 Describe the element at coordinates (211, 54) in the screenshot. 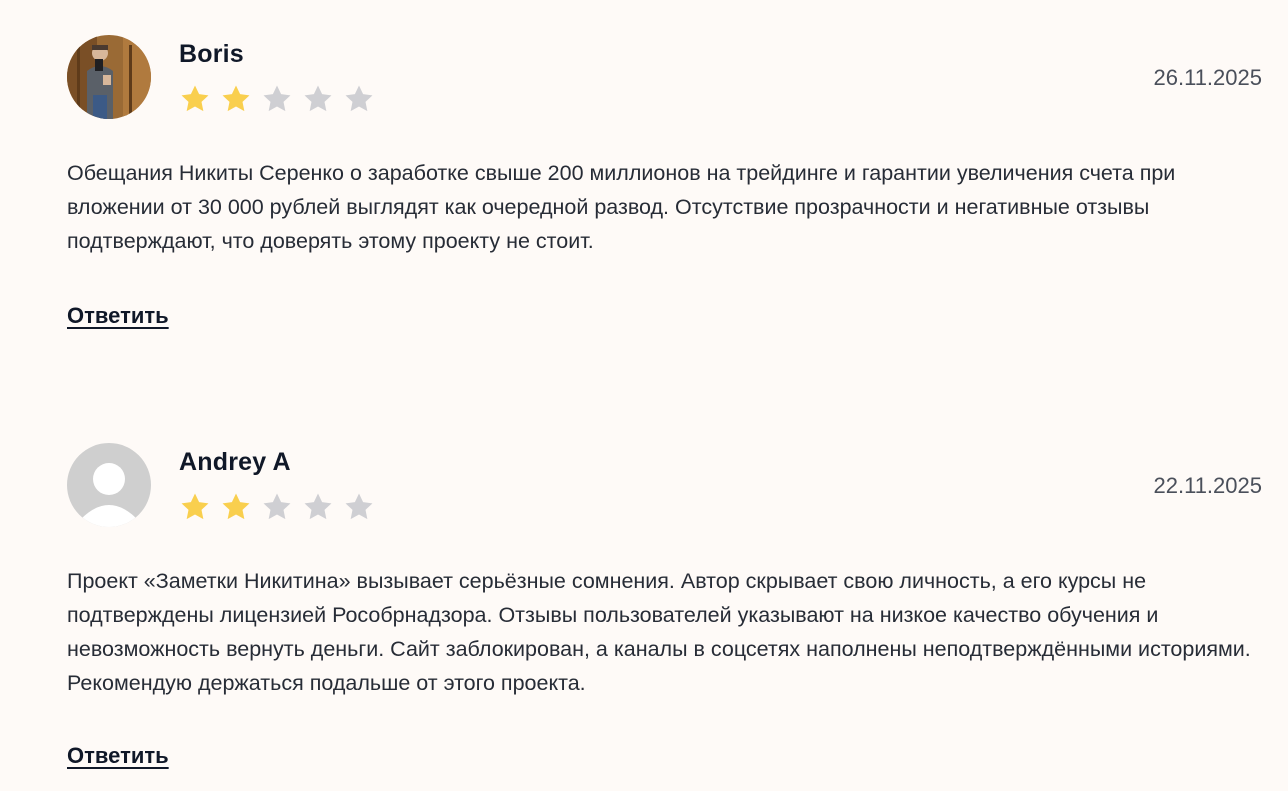

I see `author-name: Boris` at that location.